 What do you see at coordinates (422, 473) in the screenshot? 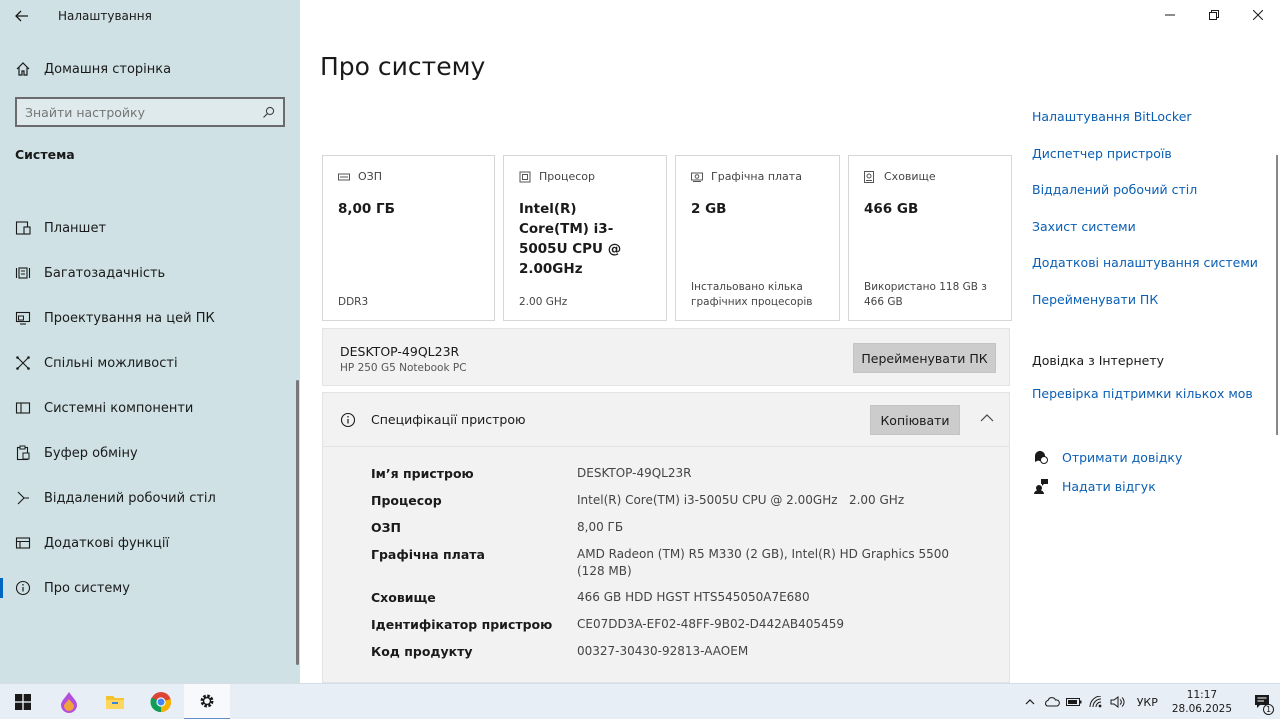
I see `spec-key: Ім’я пристрою` at bounding box center [422, 473].